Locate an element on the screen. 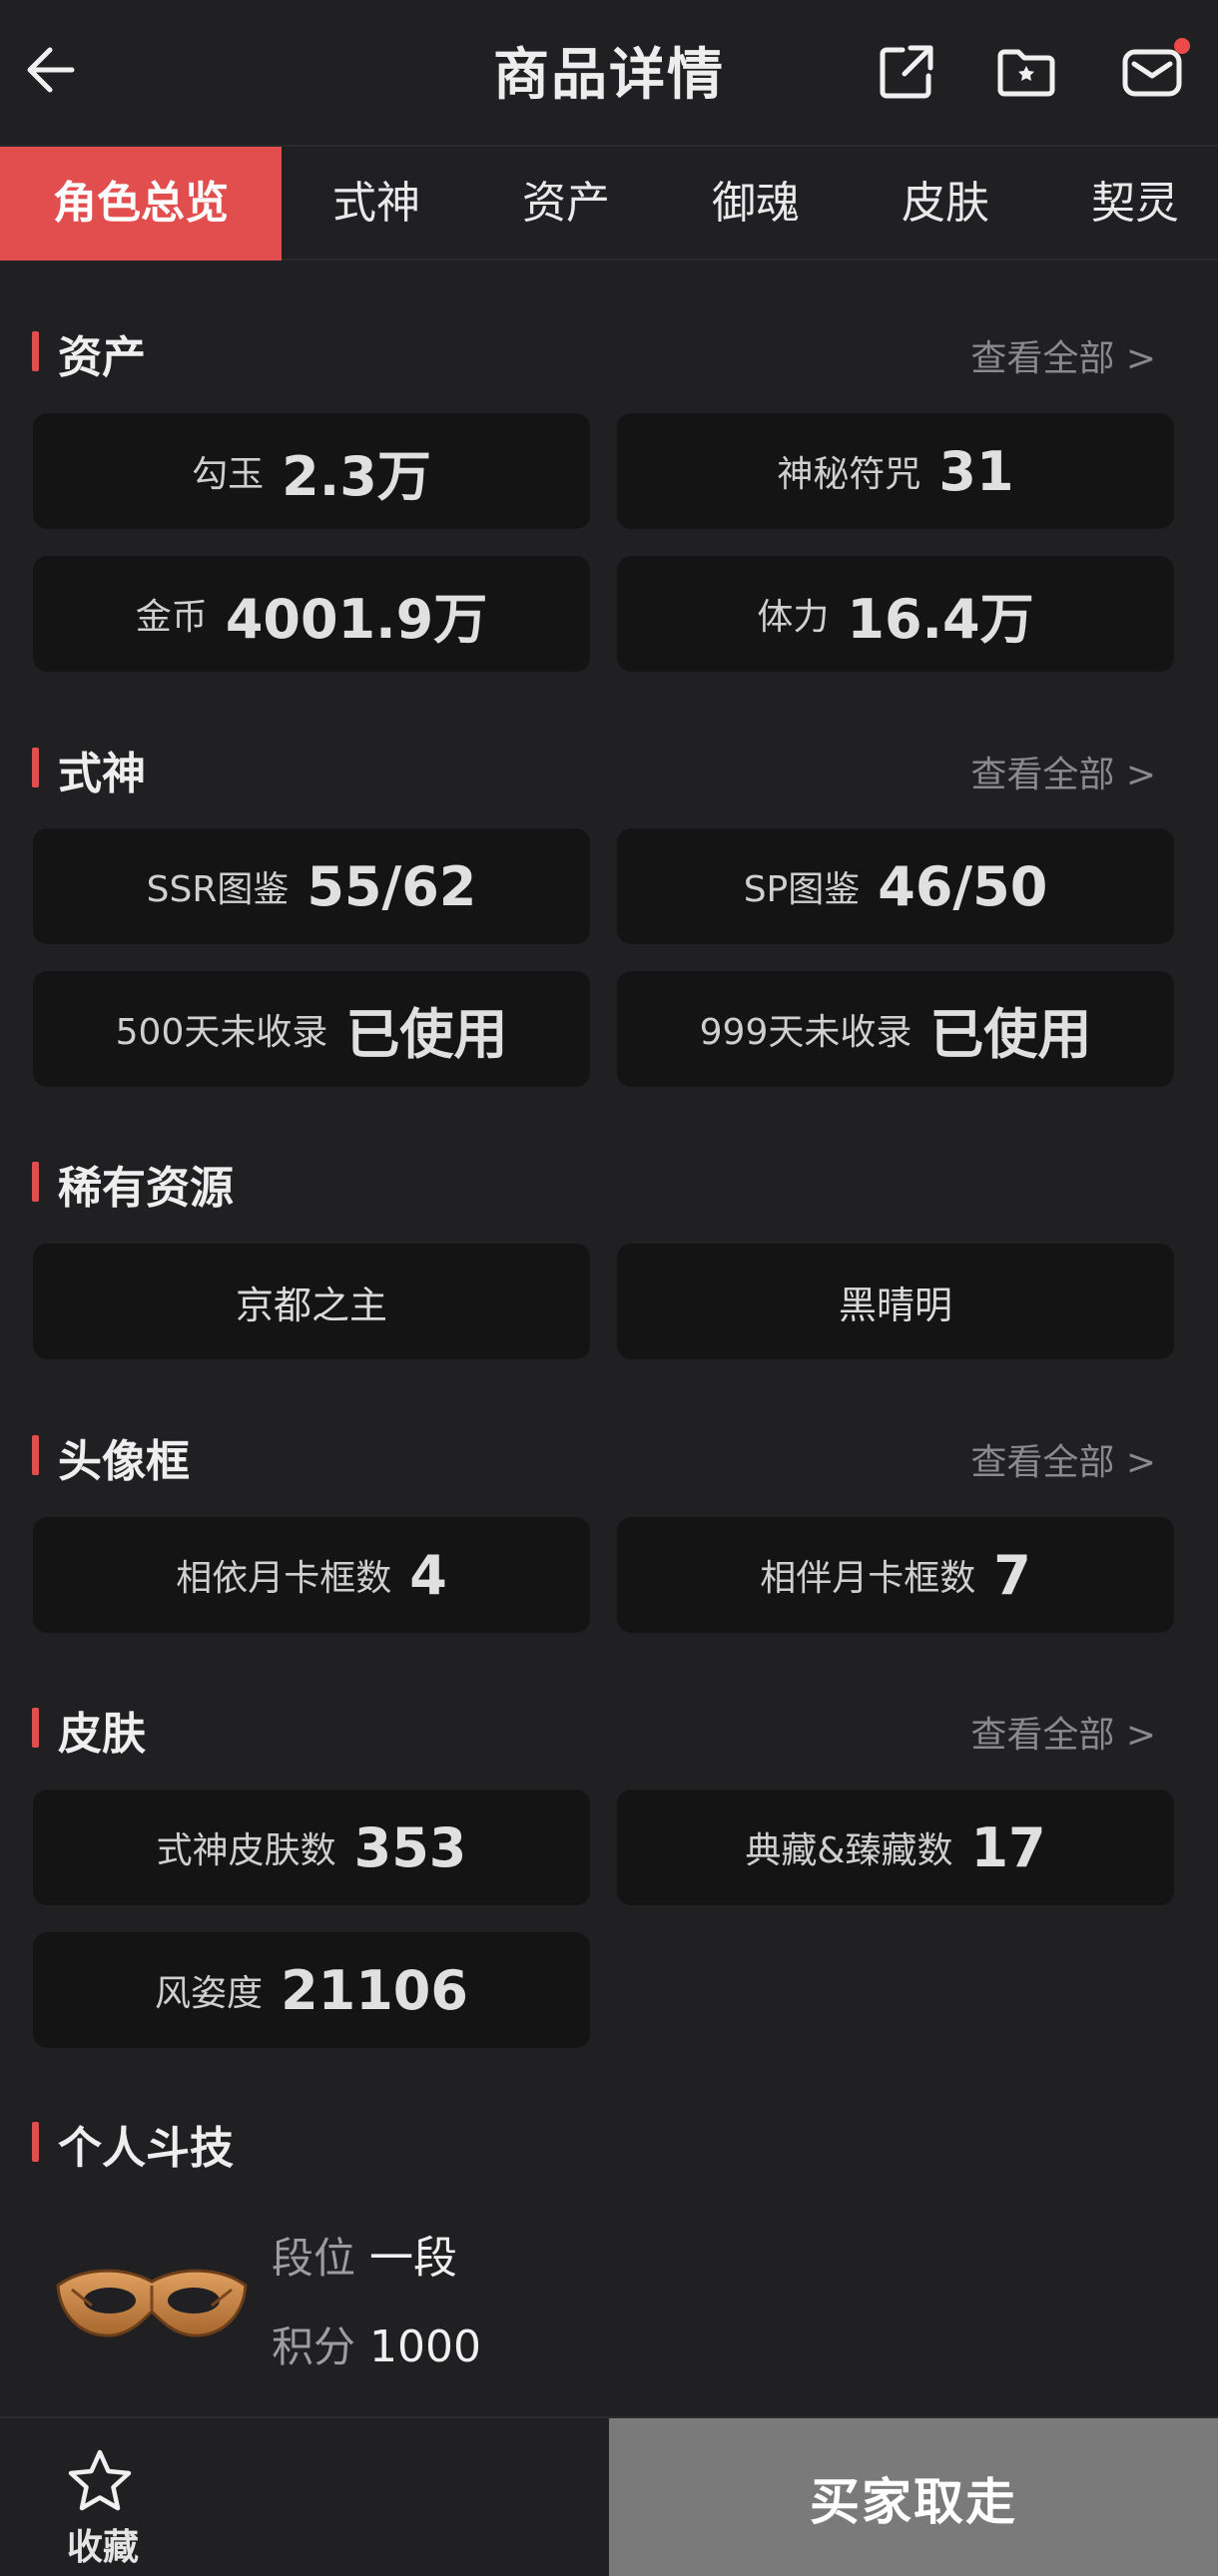 The height and width of the screenshot is (2576, 1218). stat-label: 式神皮肤数 is located at coordinates (246, 1851).